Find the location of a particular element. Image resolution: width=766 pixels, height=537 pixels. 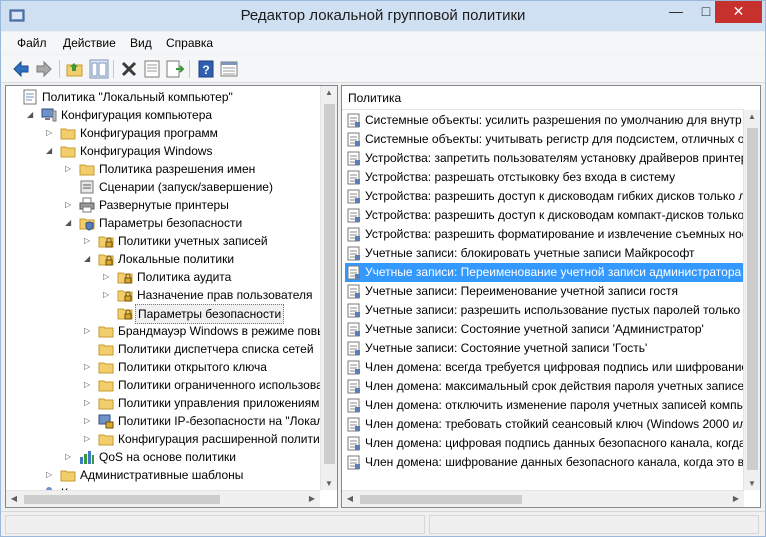

tree-vertical-scrollbar: ▲ ▼ is located at coordinates (328, 288).